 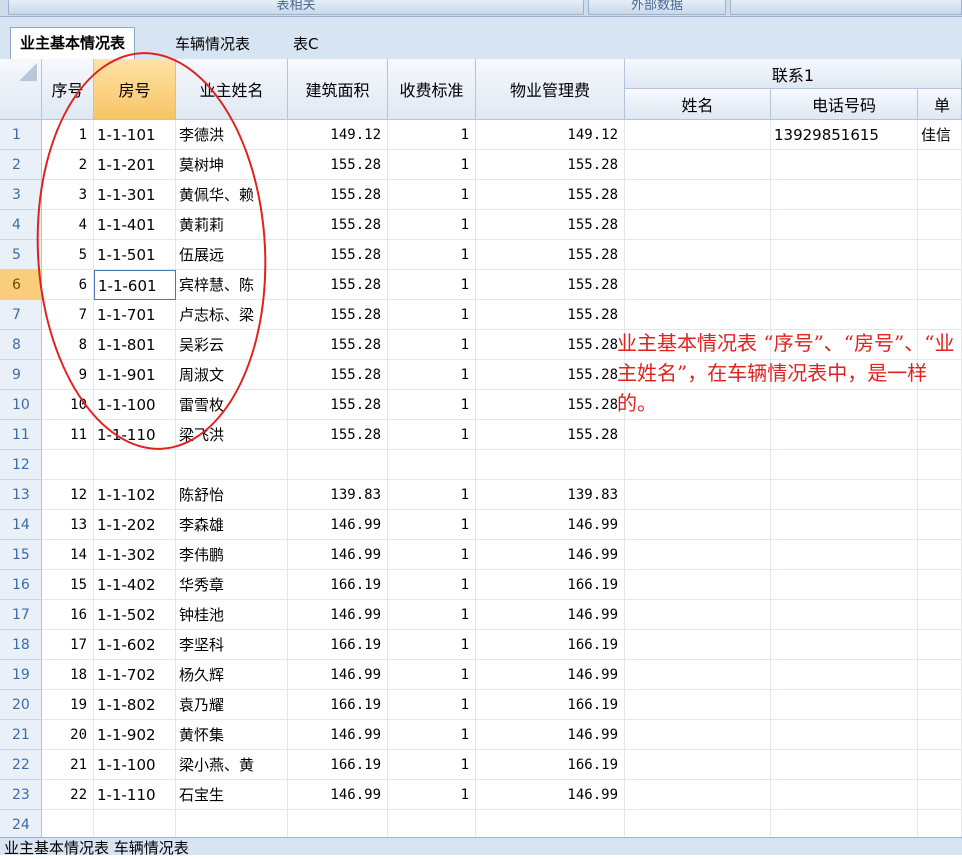 I want to click on tab-table-c: 表C, so click(x=305, y=44).